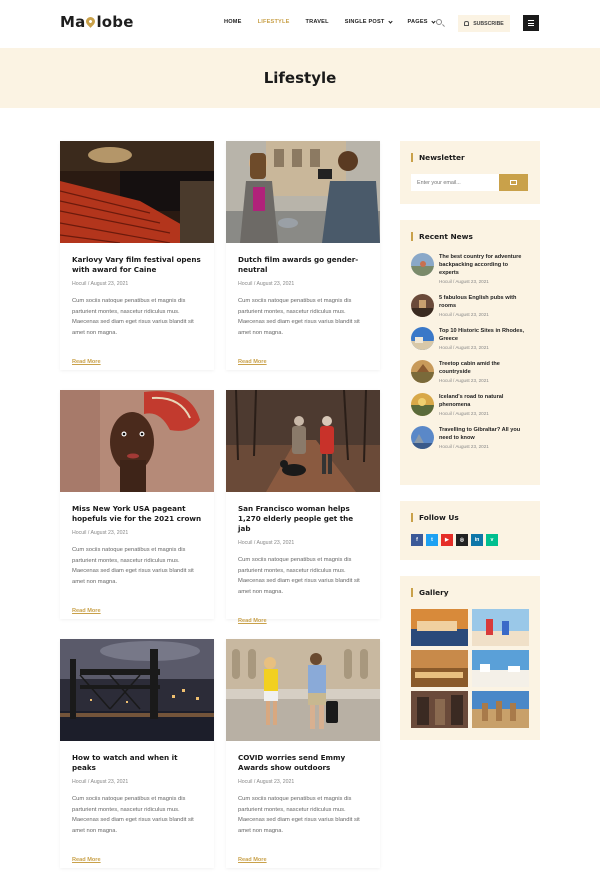 Image resolution: width=600 pixels, height=880 pixels. I want to click on widget-title: Newsletter, so click(470, 157).